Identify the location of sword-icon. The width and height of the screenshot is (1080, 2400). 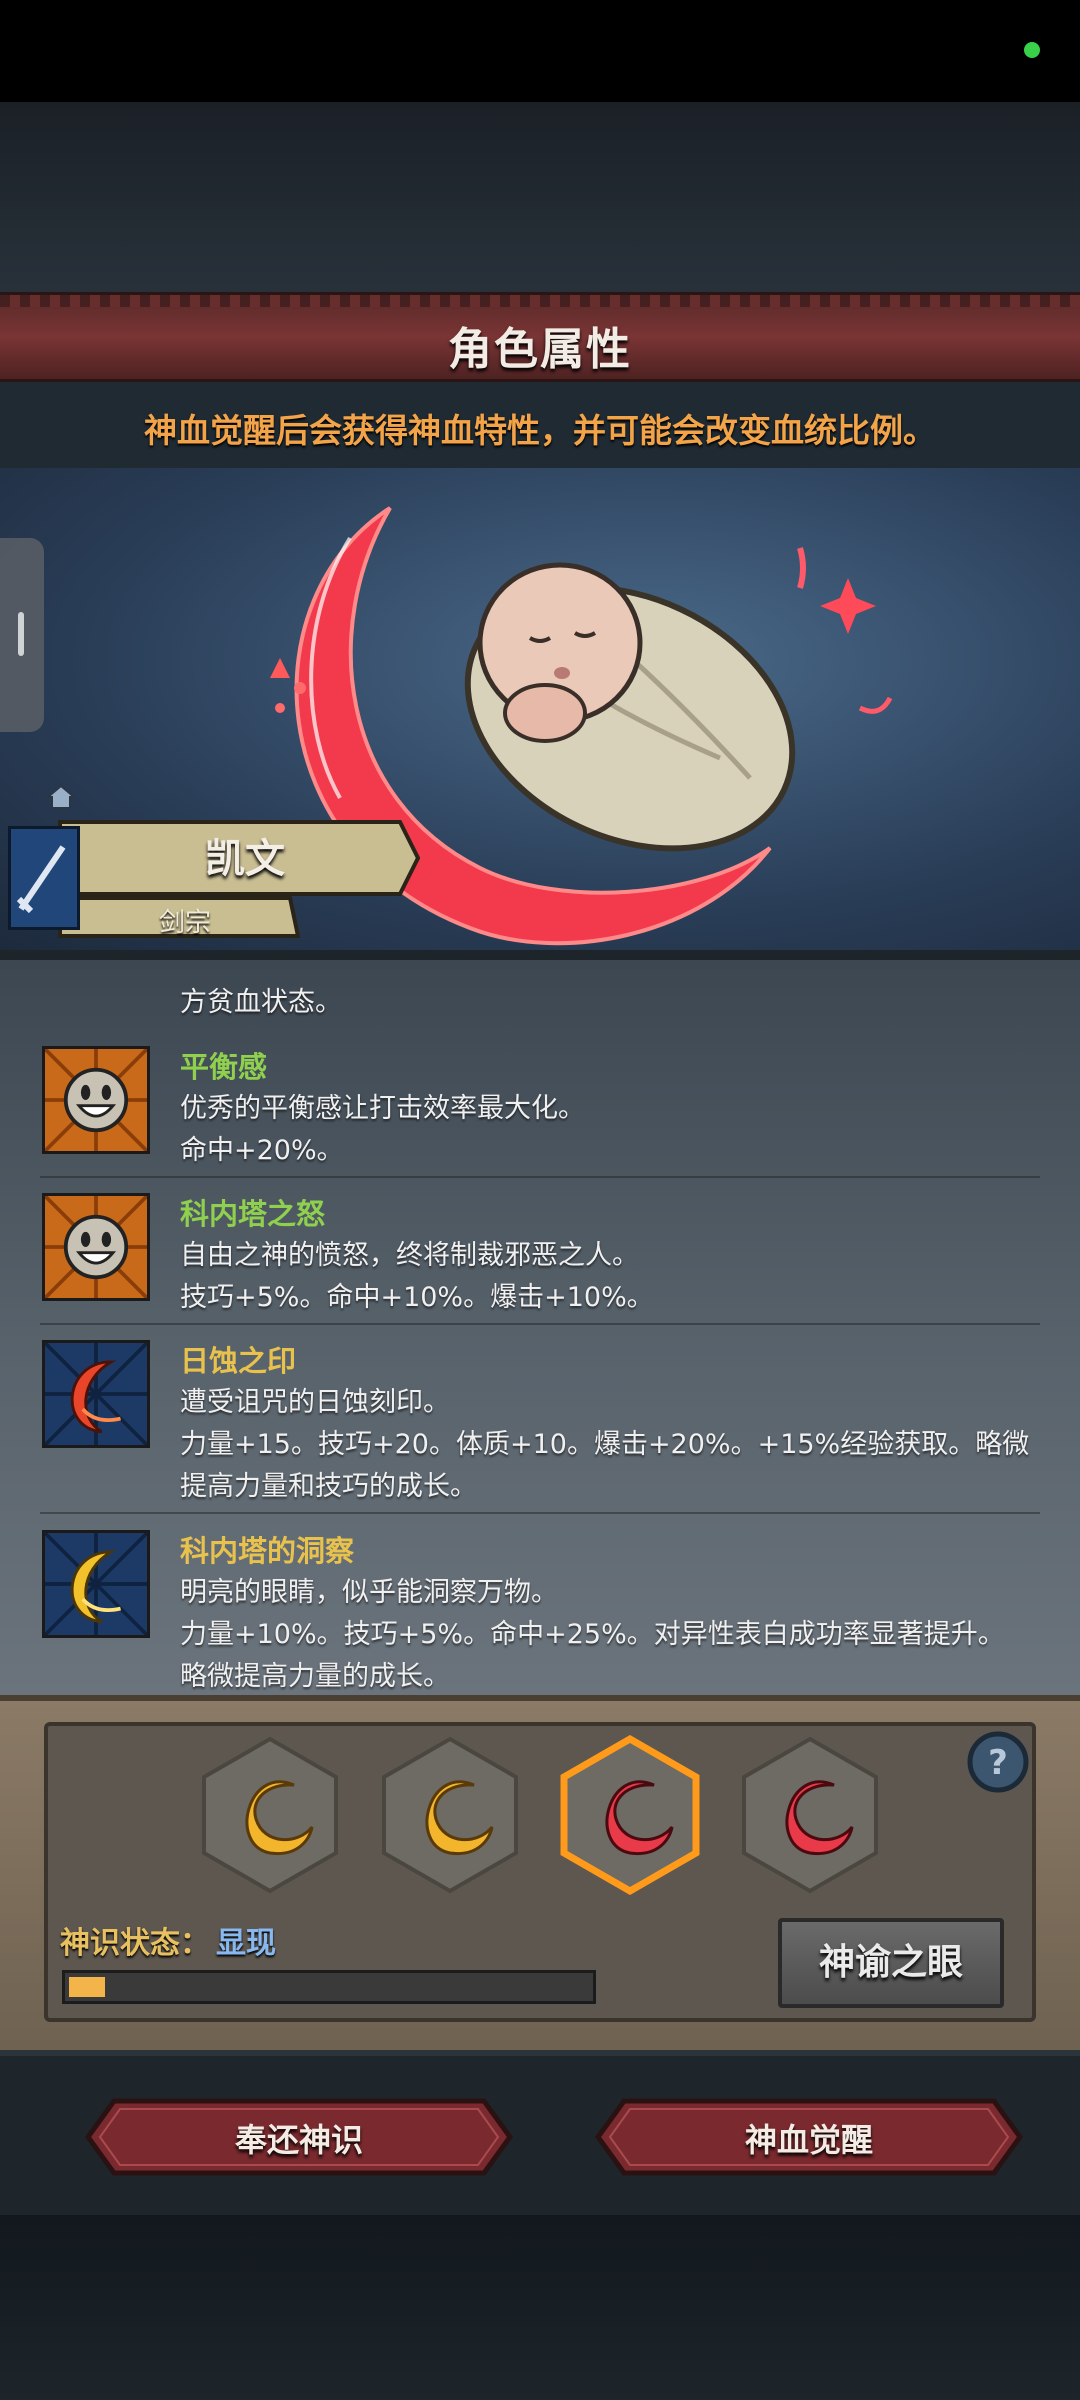
(41, 879).